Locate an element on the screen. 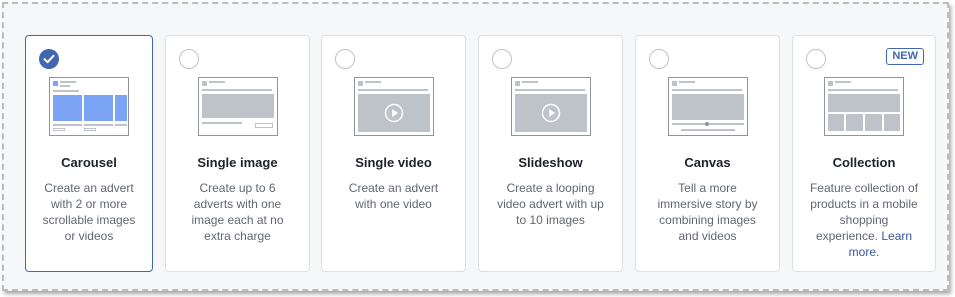 This screenshot has height=297, width=955. option-title: Canvas is located at coordinates (707, 162).